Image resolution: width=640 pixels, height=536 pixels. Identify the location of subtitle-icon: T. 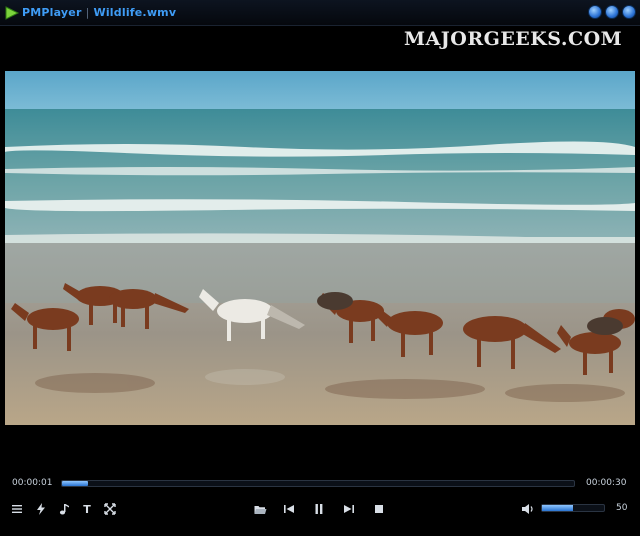
(87, 509).